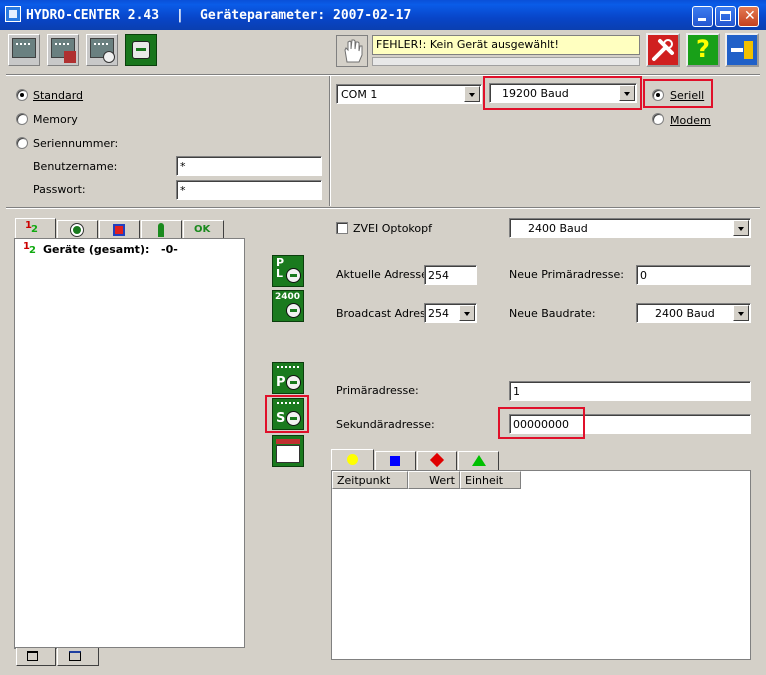 This screenshot has height=675, width=766. I want to click on progress-bar, so click(506, 61).